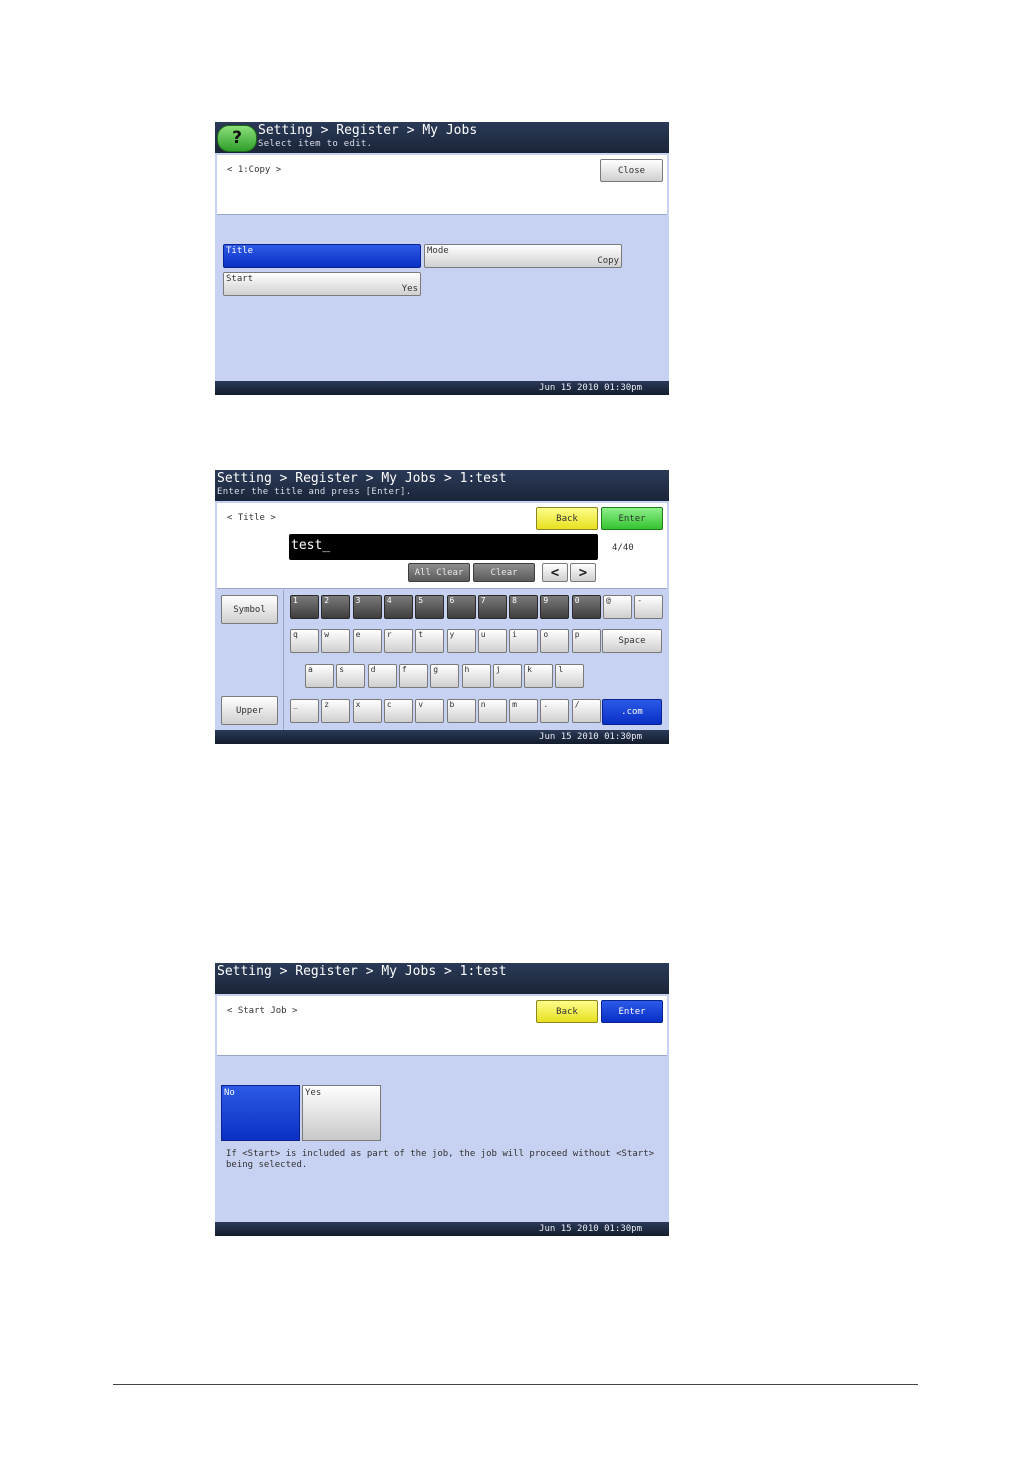 The width and height of the screenshot is (1032, 1457). I want to click on key-row1-8: 9, so click(555, 607).